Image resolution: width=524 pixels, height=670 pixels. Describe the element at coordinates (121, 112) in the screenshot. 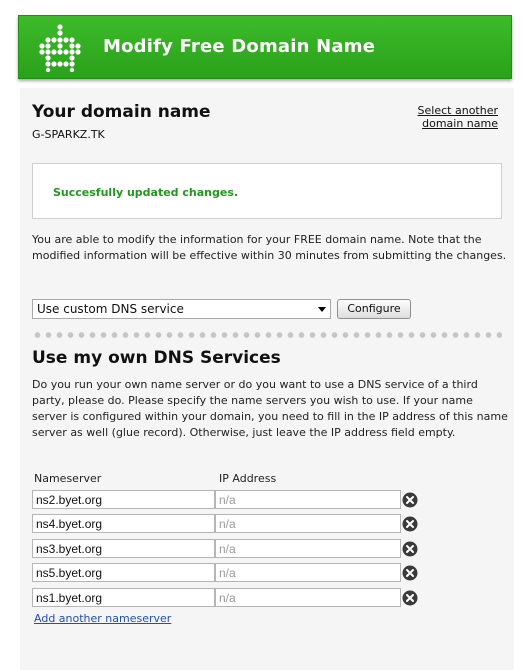

I see `domain-heading: Your domain name` at that location.